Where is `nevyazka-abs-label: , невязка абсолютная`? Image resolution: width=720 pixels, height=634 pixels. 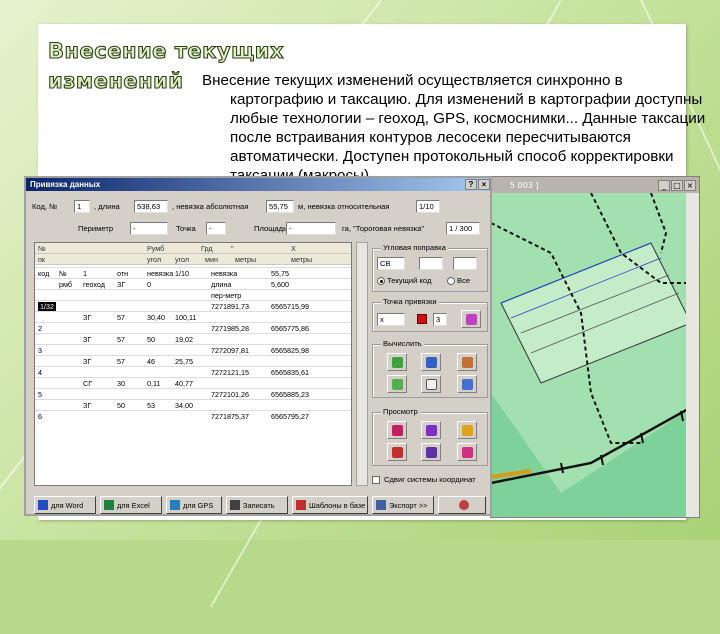 nevyazka-abs-label: , невязка абсолютная is located at coordinates (210, 206).